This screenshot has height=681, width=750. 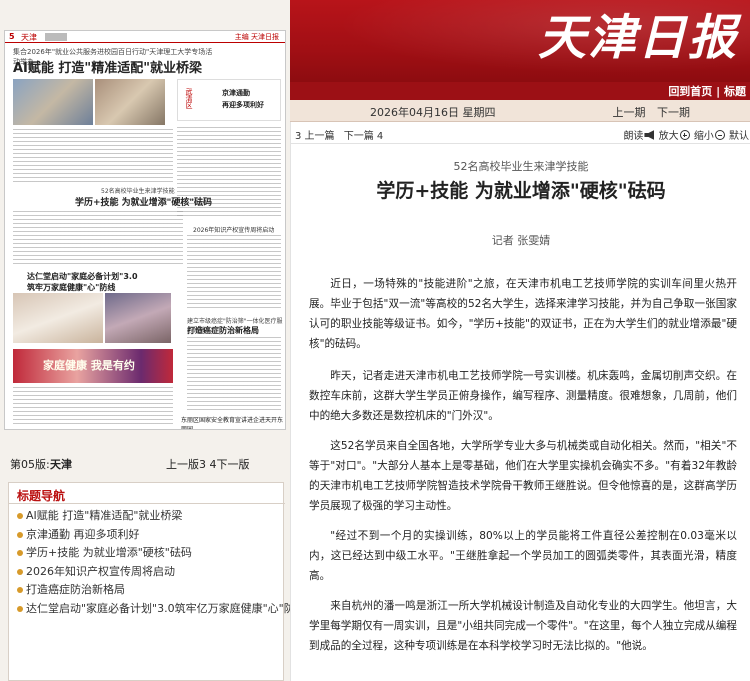 I want to click on zoom-out-icon, so click(x=719, y=135).